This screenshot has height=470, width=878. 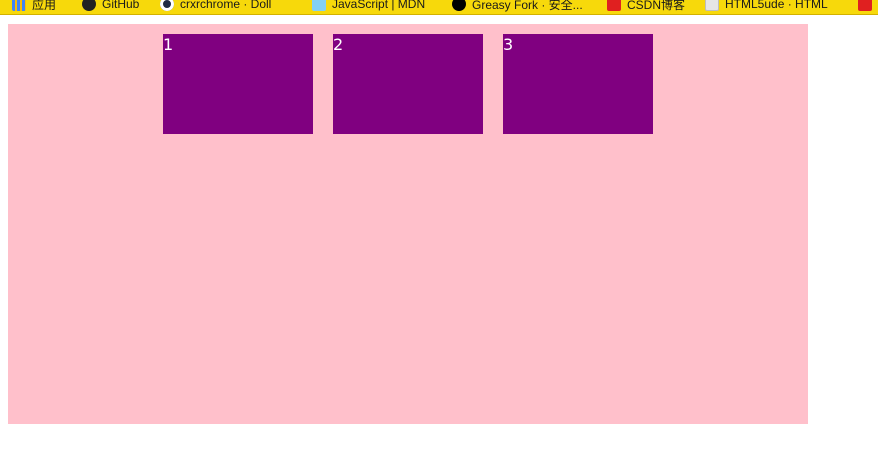 I want to click on box-label: 3, so click(x=508, y=44).